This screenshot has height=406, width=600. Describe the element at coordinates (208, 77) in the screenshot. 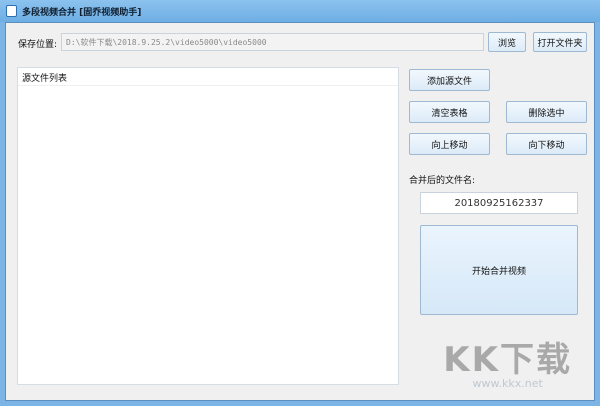

I see `list-header: 源文件列表` at that location.